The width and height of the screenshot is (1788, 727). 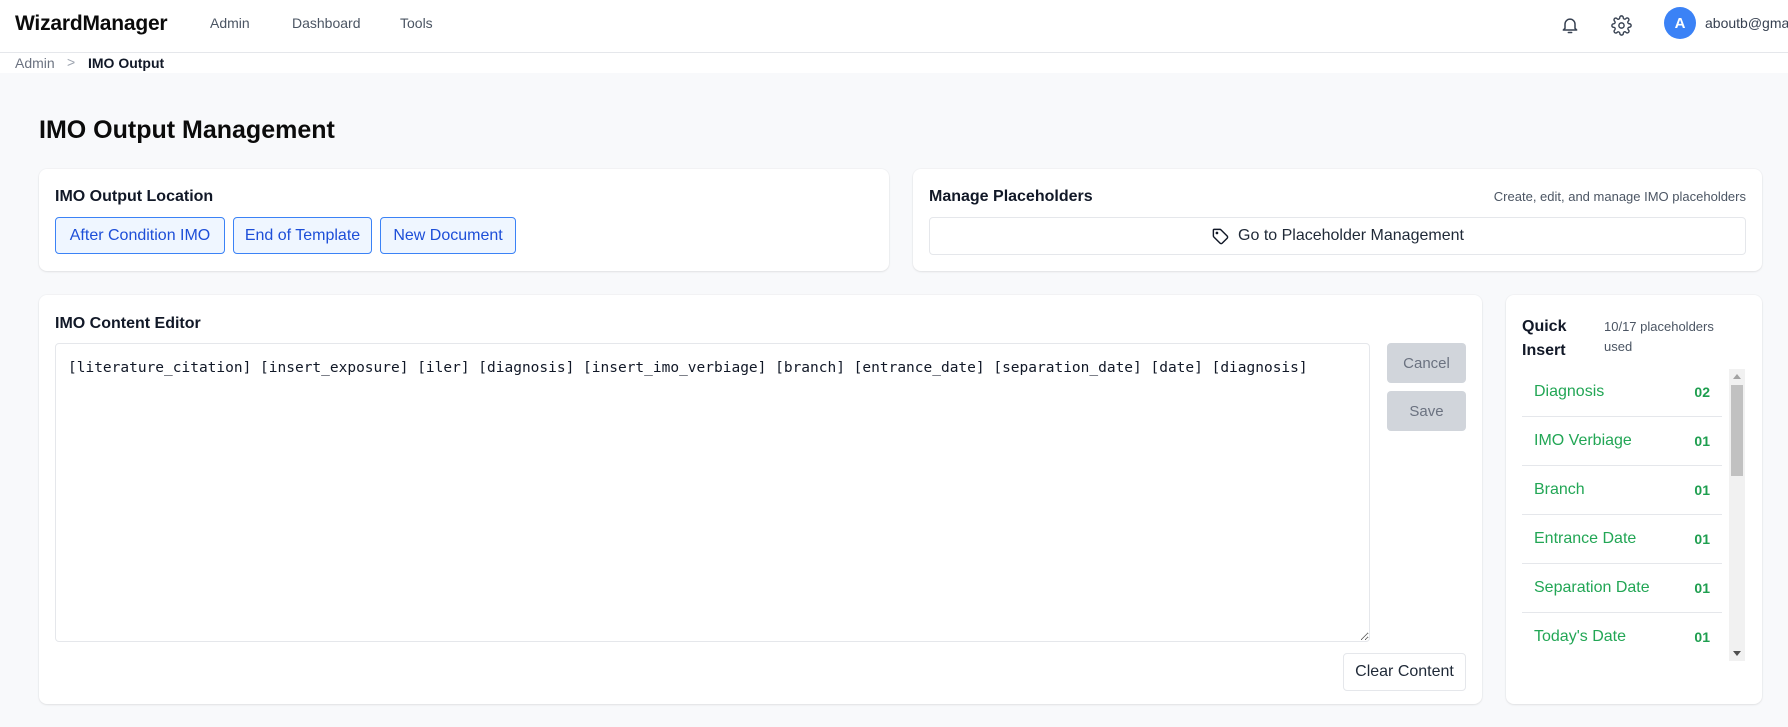 I want to click on gear-icon, so click(x=1621, y=25).